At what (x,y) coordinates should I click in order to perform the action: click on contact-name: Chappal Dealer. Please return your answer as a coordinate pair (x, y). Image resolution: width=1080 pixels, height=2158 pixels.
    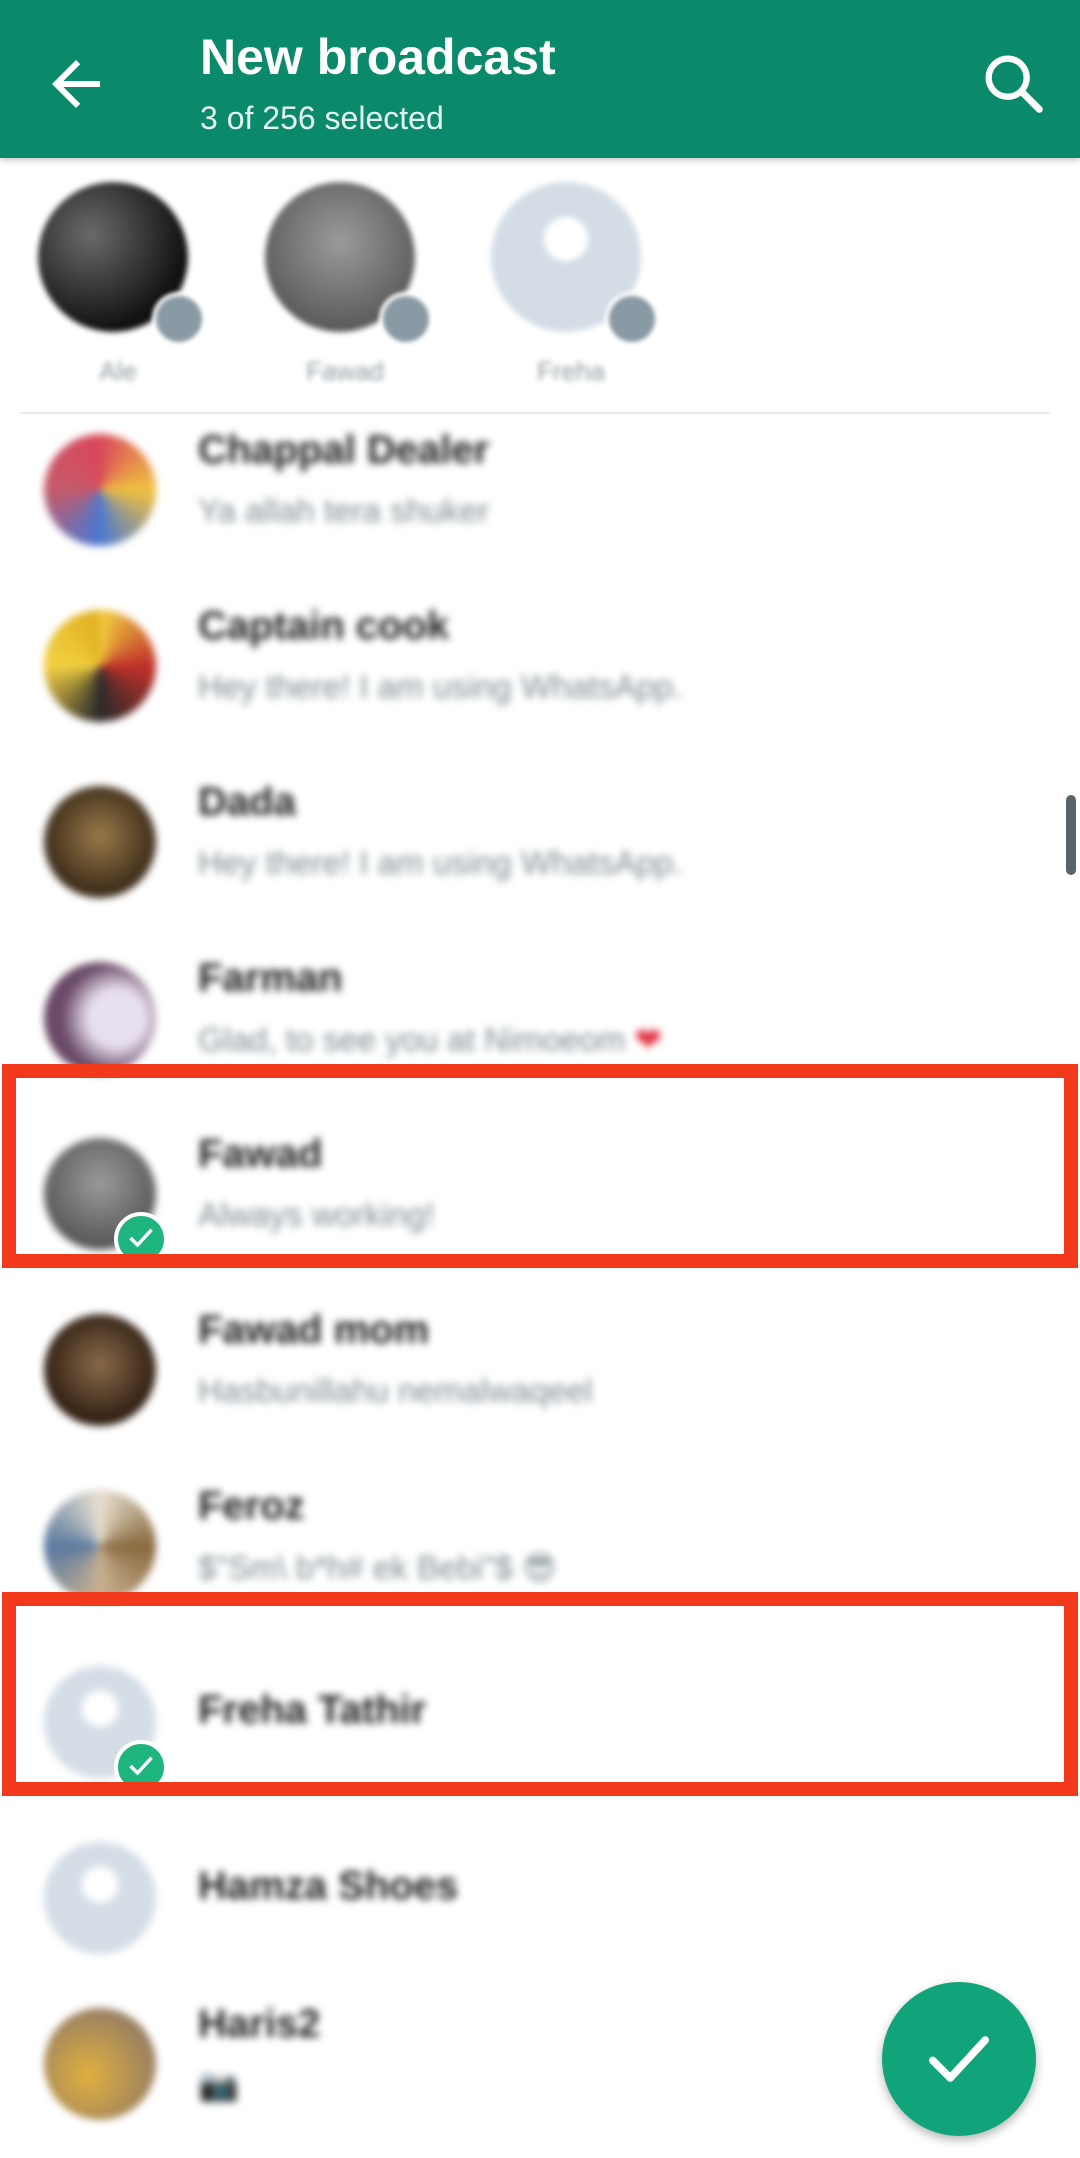
    Looking at the image, I should click on (344, 450).